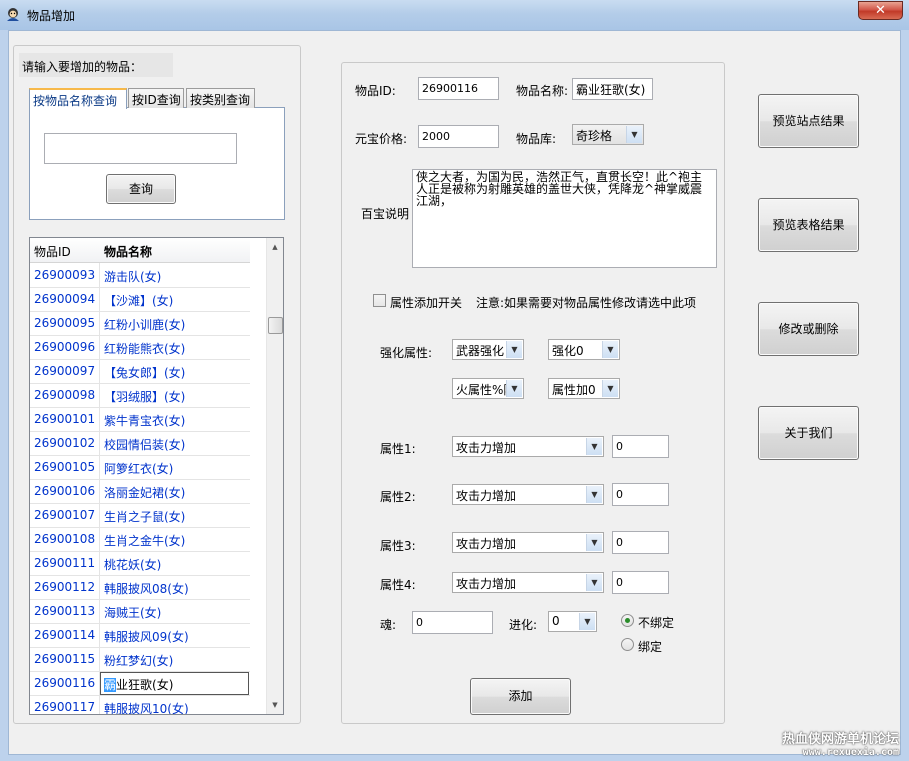 The width and height of the screenshot is (909, 761). Describe the element at coordinates (880, 10) in the screenshot. I see `close-button: ✕` at that location.